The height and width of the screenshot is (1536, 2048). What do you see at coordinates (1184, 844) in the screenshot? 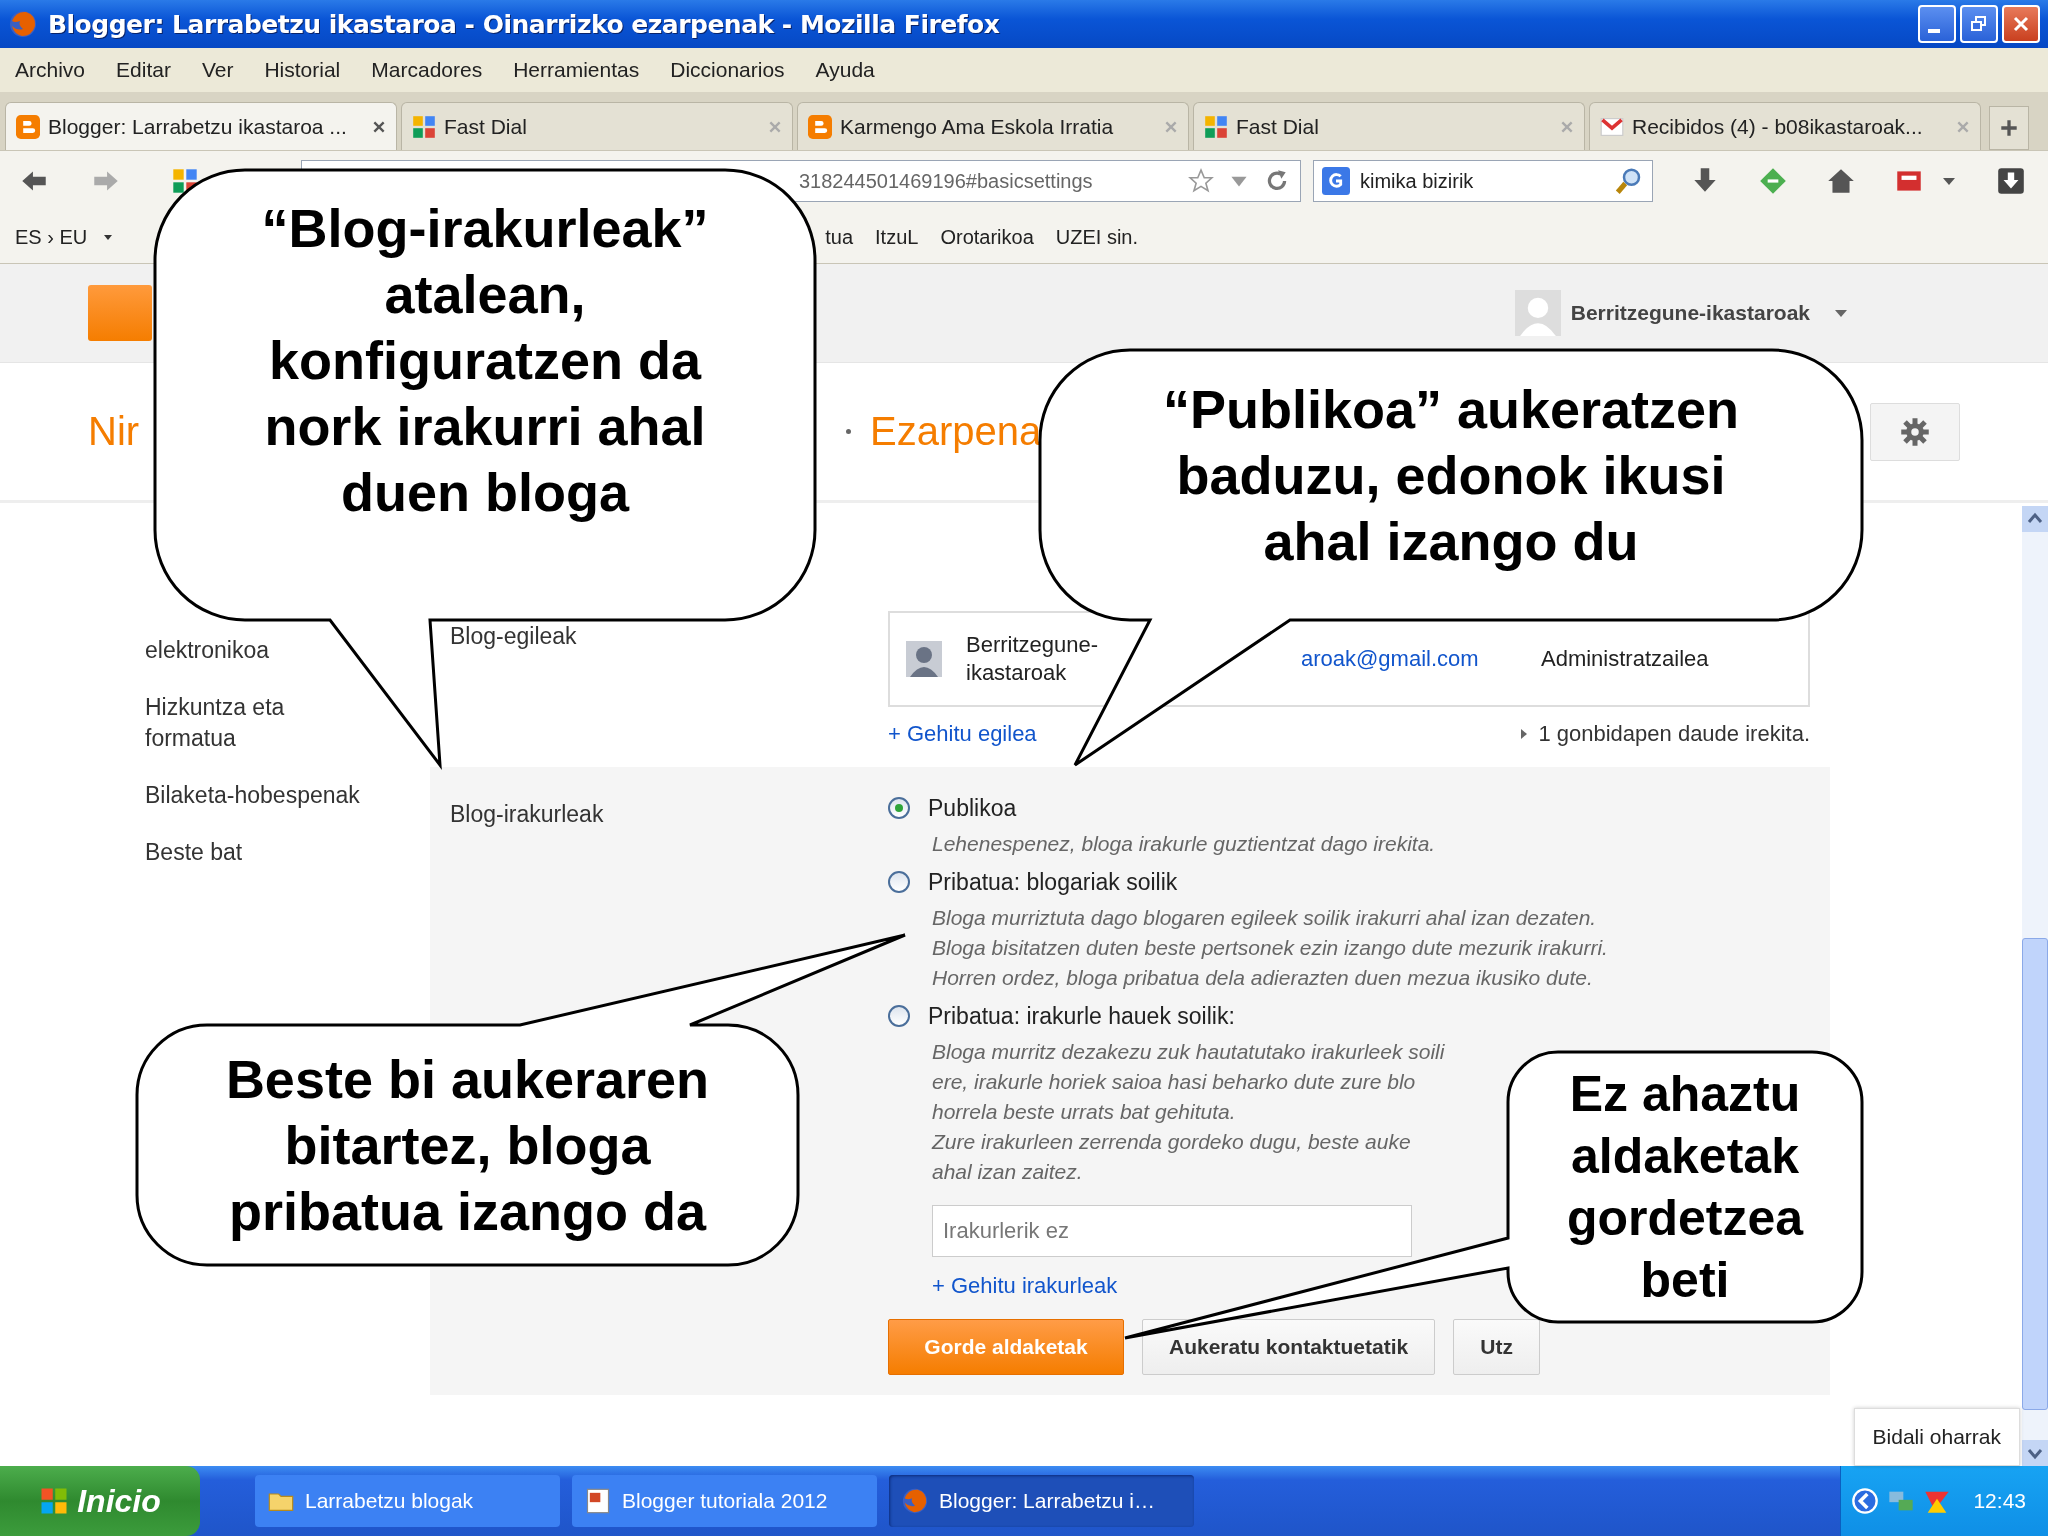
I see `option-description: Lehenespenez, bloga irakurle guztientzat dago irekita.` at bounding box center [1184, 844].